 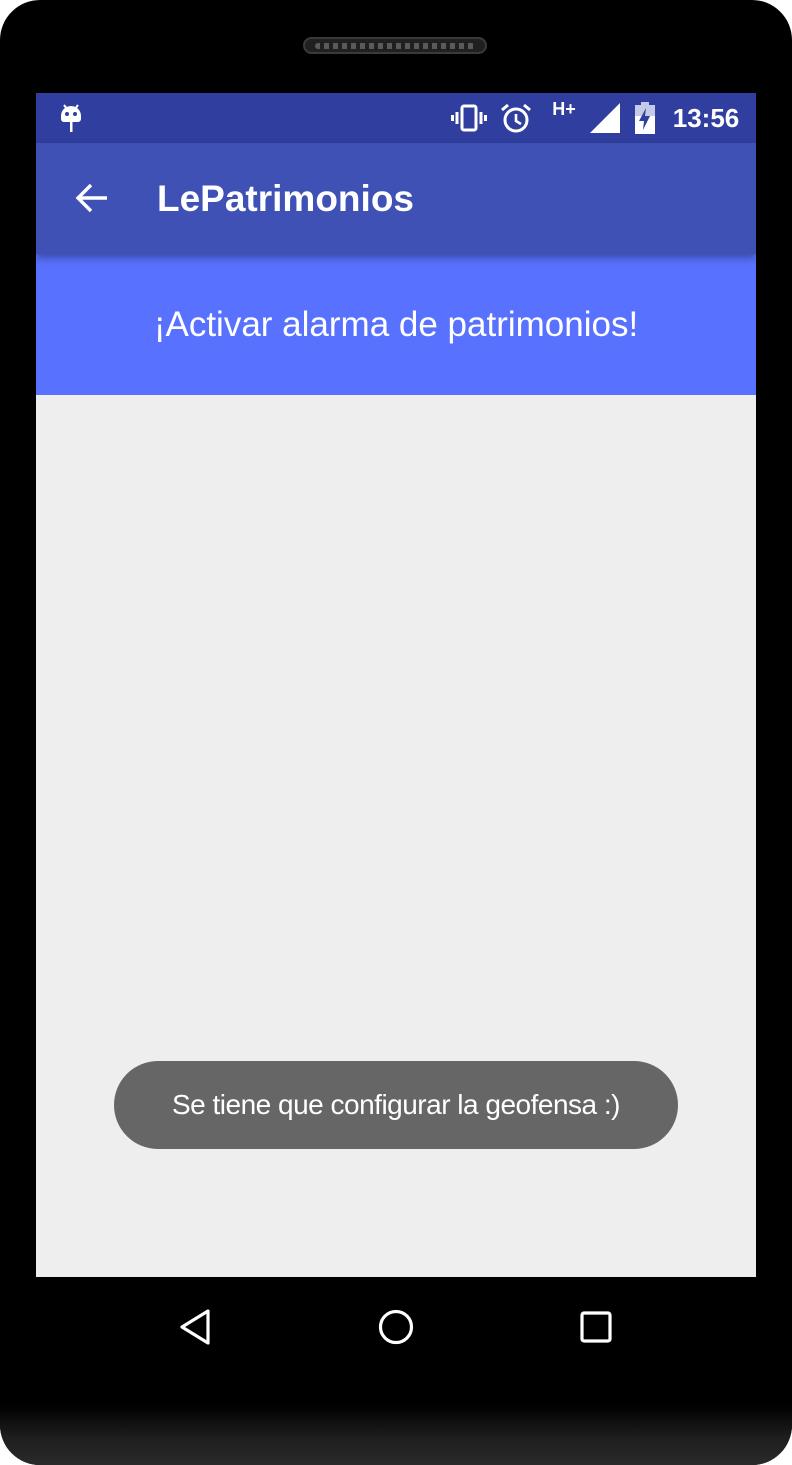 I want to click on status-clock: 13:56, so click(x=706, y=117).